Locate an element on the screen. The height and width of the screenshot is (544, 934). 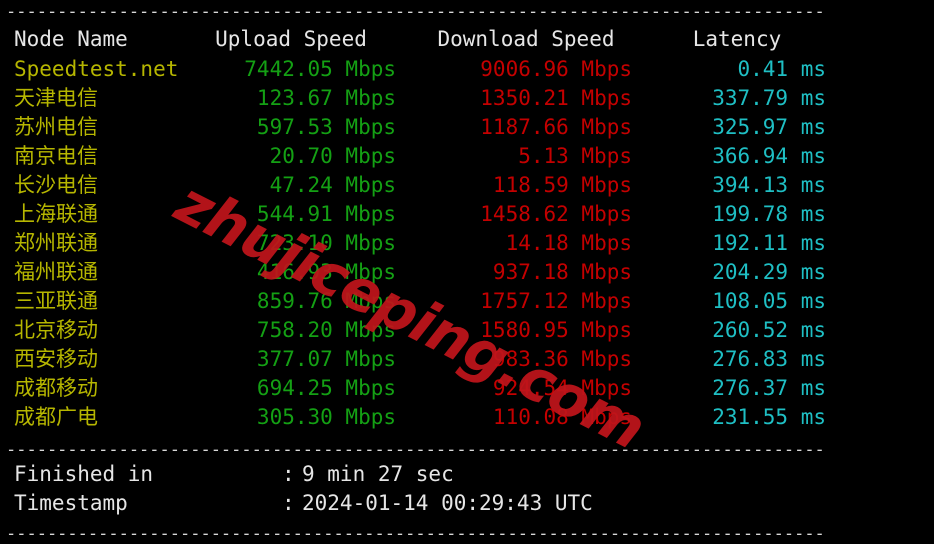
table-row: 北京移动 758.20 Mbps 1580.95 Mbps 260.52 ms is located at coordinates (467, 330).